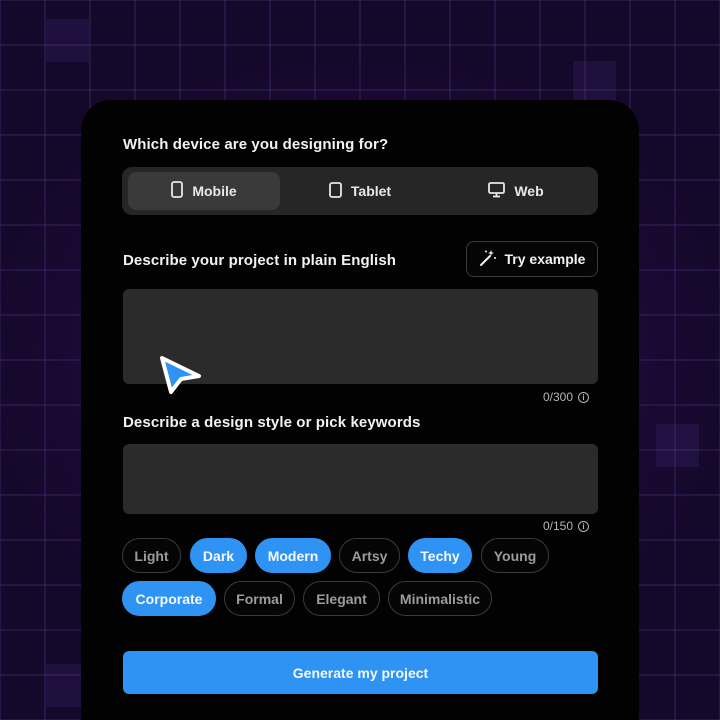 The width and height of the screenshot is (720, 720). What do you see at coordinates (151, 555) in the screenshot?
I see `keyword-chip-light: Light` at bounding box center [151, 555].